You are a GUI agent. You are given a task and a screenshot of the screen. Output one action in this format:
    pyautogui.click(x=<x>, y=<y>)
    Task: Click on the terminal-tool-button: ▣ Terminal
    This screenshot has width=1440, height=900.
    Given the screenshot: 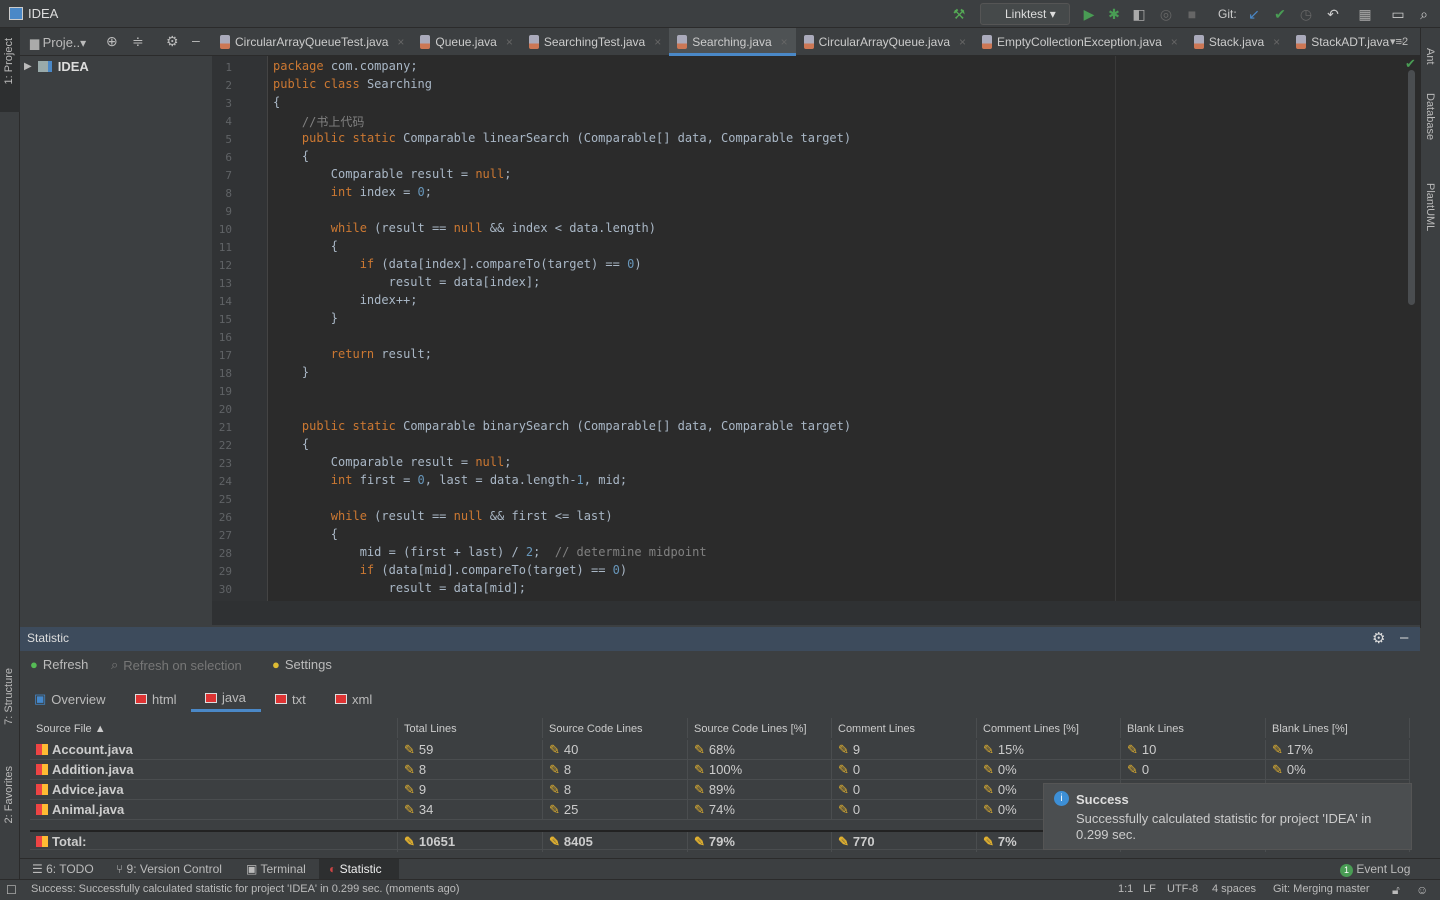 What is the action you would take?
    pyautogui.click(x=276, y=869)
    